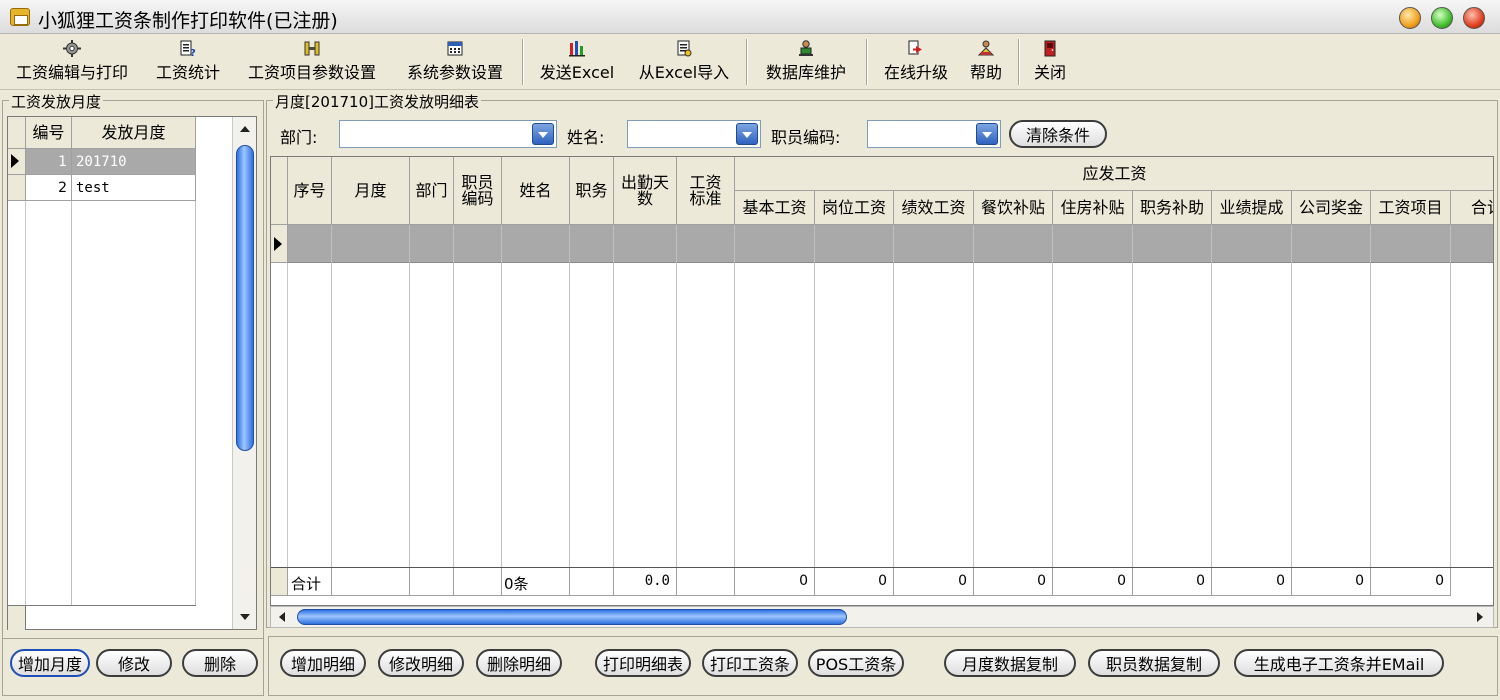 The width and height of the screenshot is (1500, 700). Describe the element at coordinates (371, 191) in the screenshot. I see `column-header-month: 月度` at that location.